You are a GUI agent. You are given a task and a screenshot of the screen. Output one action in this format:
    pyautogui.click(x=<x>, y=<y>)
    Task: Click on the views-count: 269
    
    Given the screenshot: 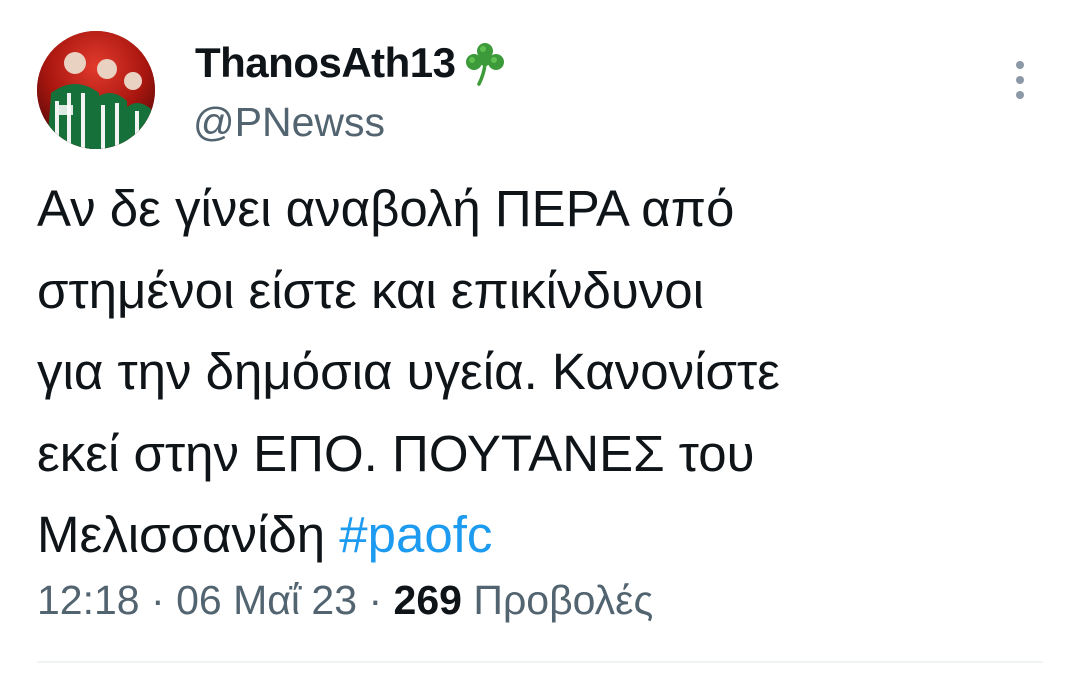 What is the action you would take?
    pyautogui.click(x=428, y=600)
    